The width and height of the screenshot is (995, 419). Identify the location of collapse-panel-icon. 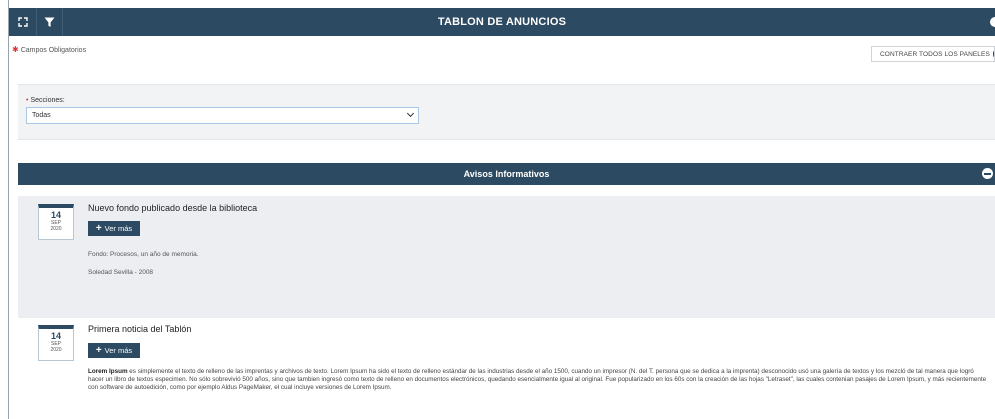
(987, 173).